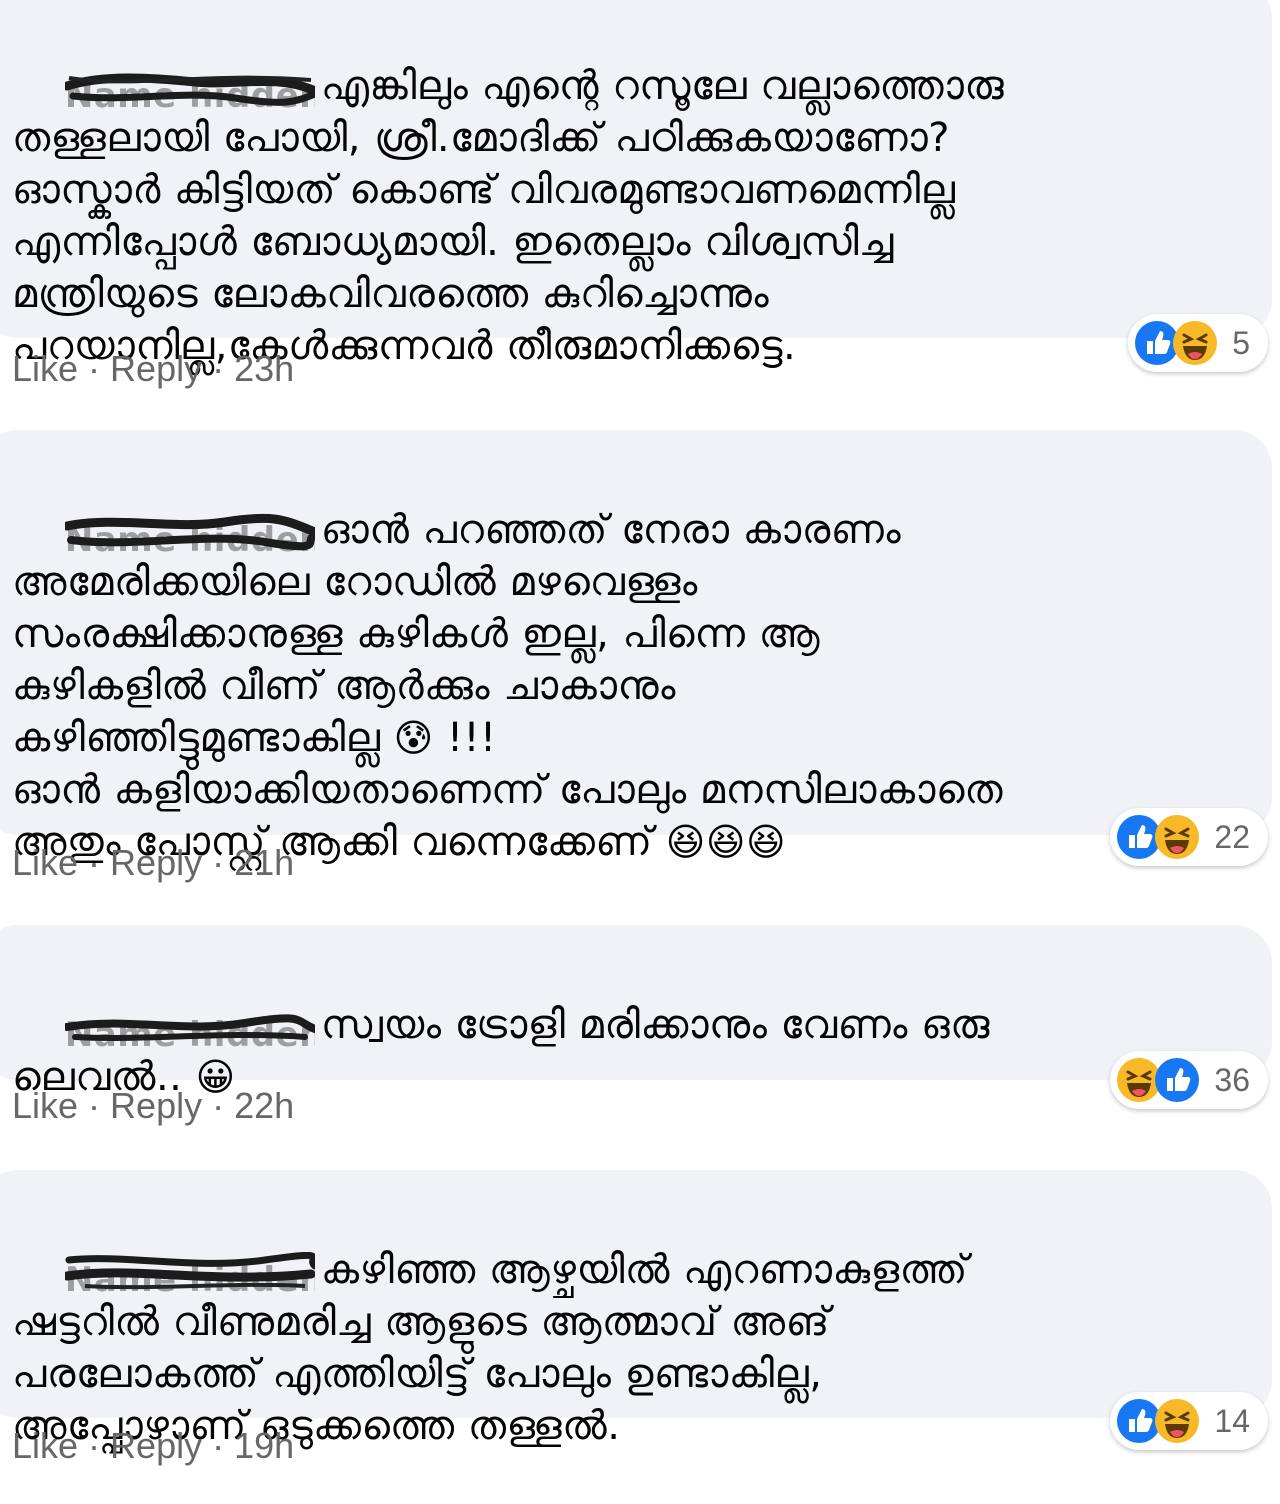 This screenshot has width=1280, height=1504. I want to click on comment-timestamp: 21h, so click(264, 863).